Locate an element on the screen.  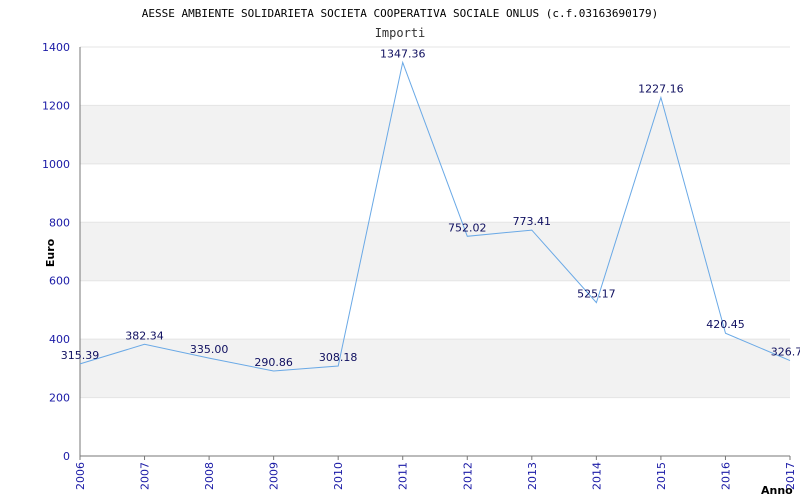
y-tick-label: 0 is located at coordinates (66, 456).